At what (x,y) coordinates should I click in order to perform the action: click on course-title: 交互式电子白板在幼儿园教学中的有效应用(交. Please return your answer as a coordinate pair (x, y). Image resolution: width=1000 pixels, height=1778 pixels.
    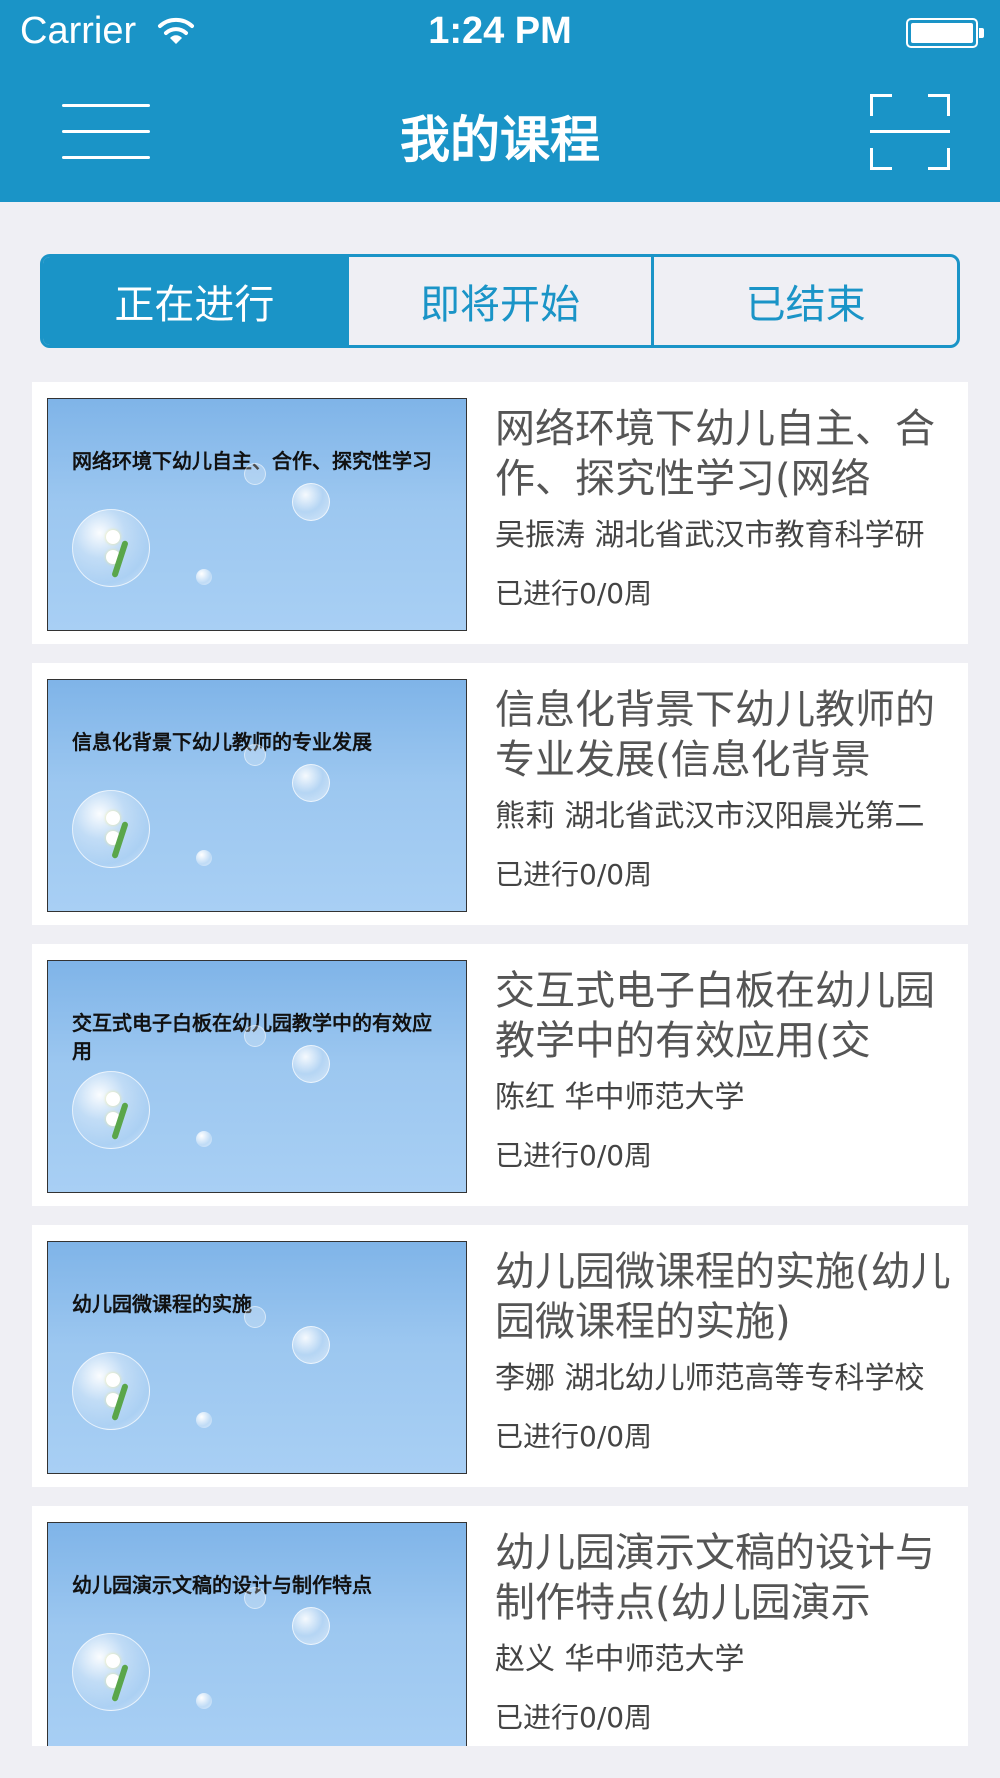
    Looking at the image, I should click on (715, 1016).